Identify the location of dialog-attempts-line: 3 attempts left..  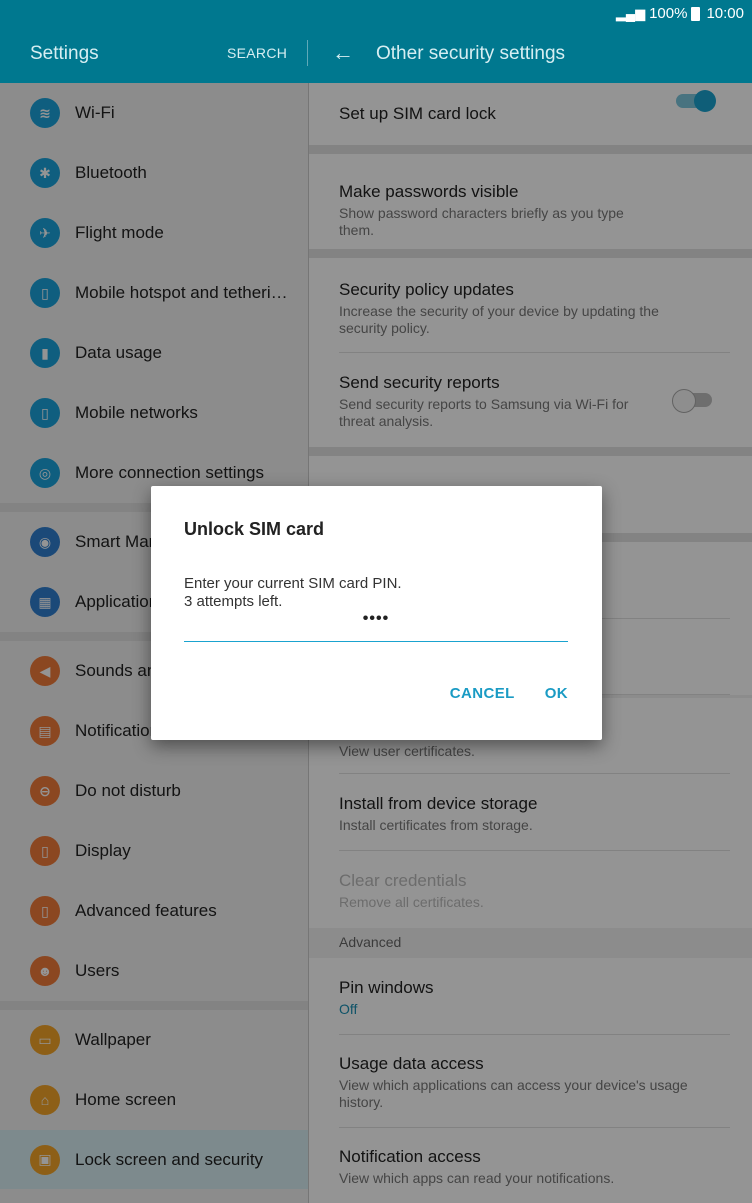
(233, 601).